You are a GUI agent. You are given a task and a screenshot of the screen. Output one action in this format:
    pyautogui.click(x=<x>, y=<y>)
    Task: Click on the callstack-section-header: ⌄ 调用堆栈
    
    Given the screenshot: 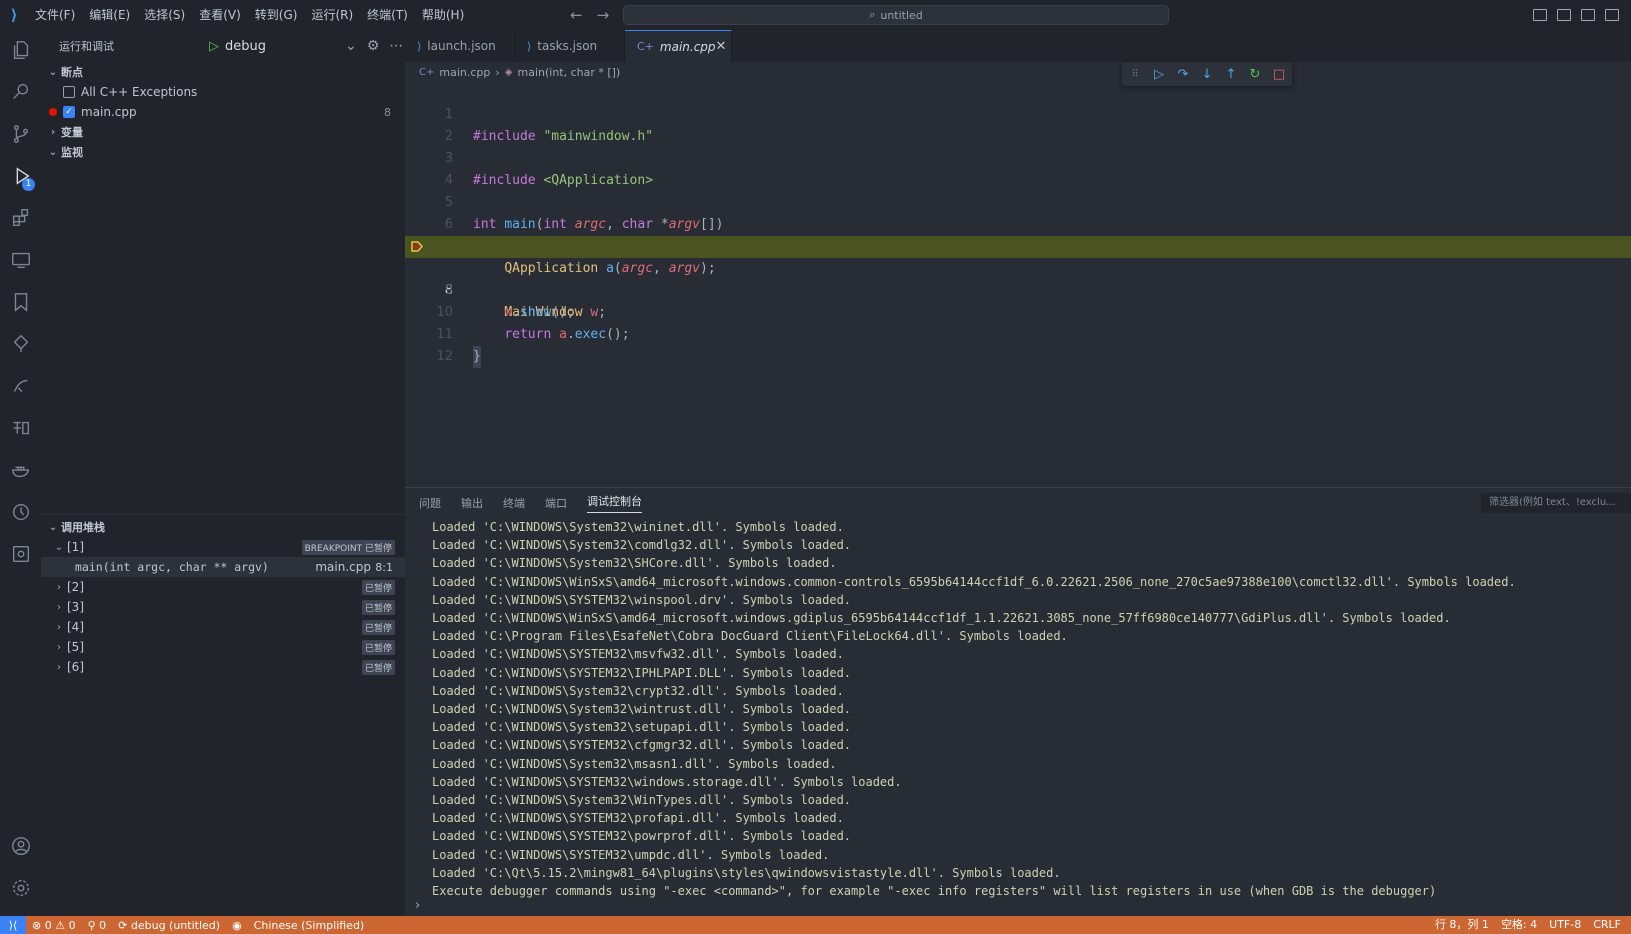 What is the action you would take?
    pyautogui.click(x=223, y=527)
    